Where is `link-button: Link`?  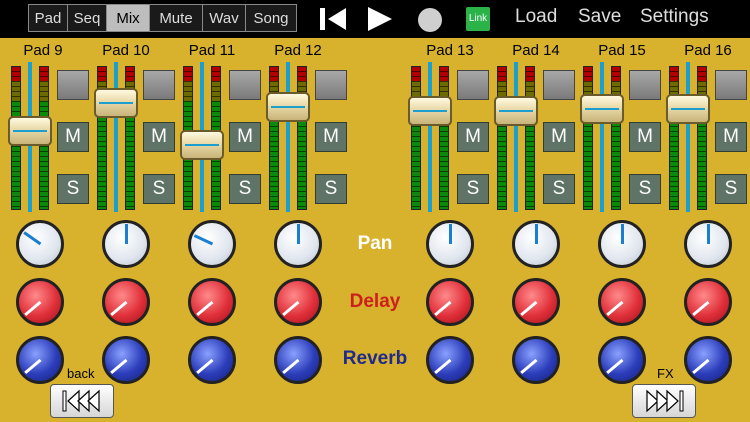 link-button: Link is located at coordinates (478, 19).